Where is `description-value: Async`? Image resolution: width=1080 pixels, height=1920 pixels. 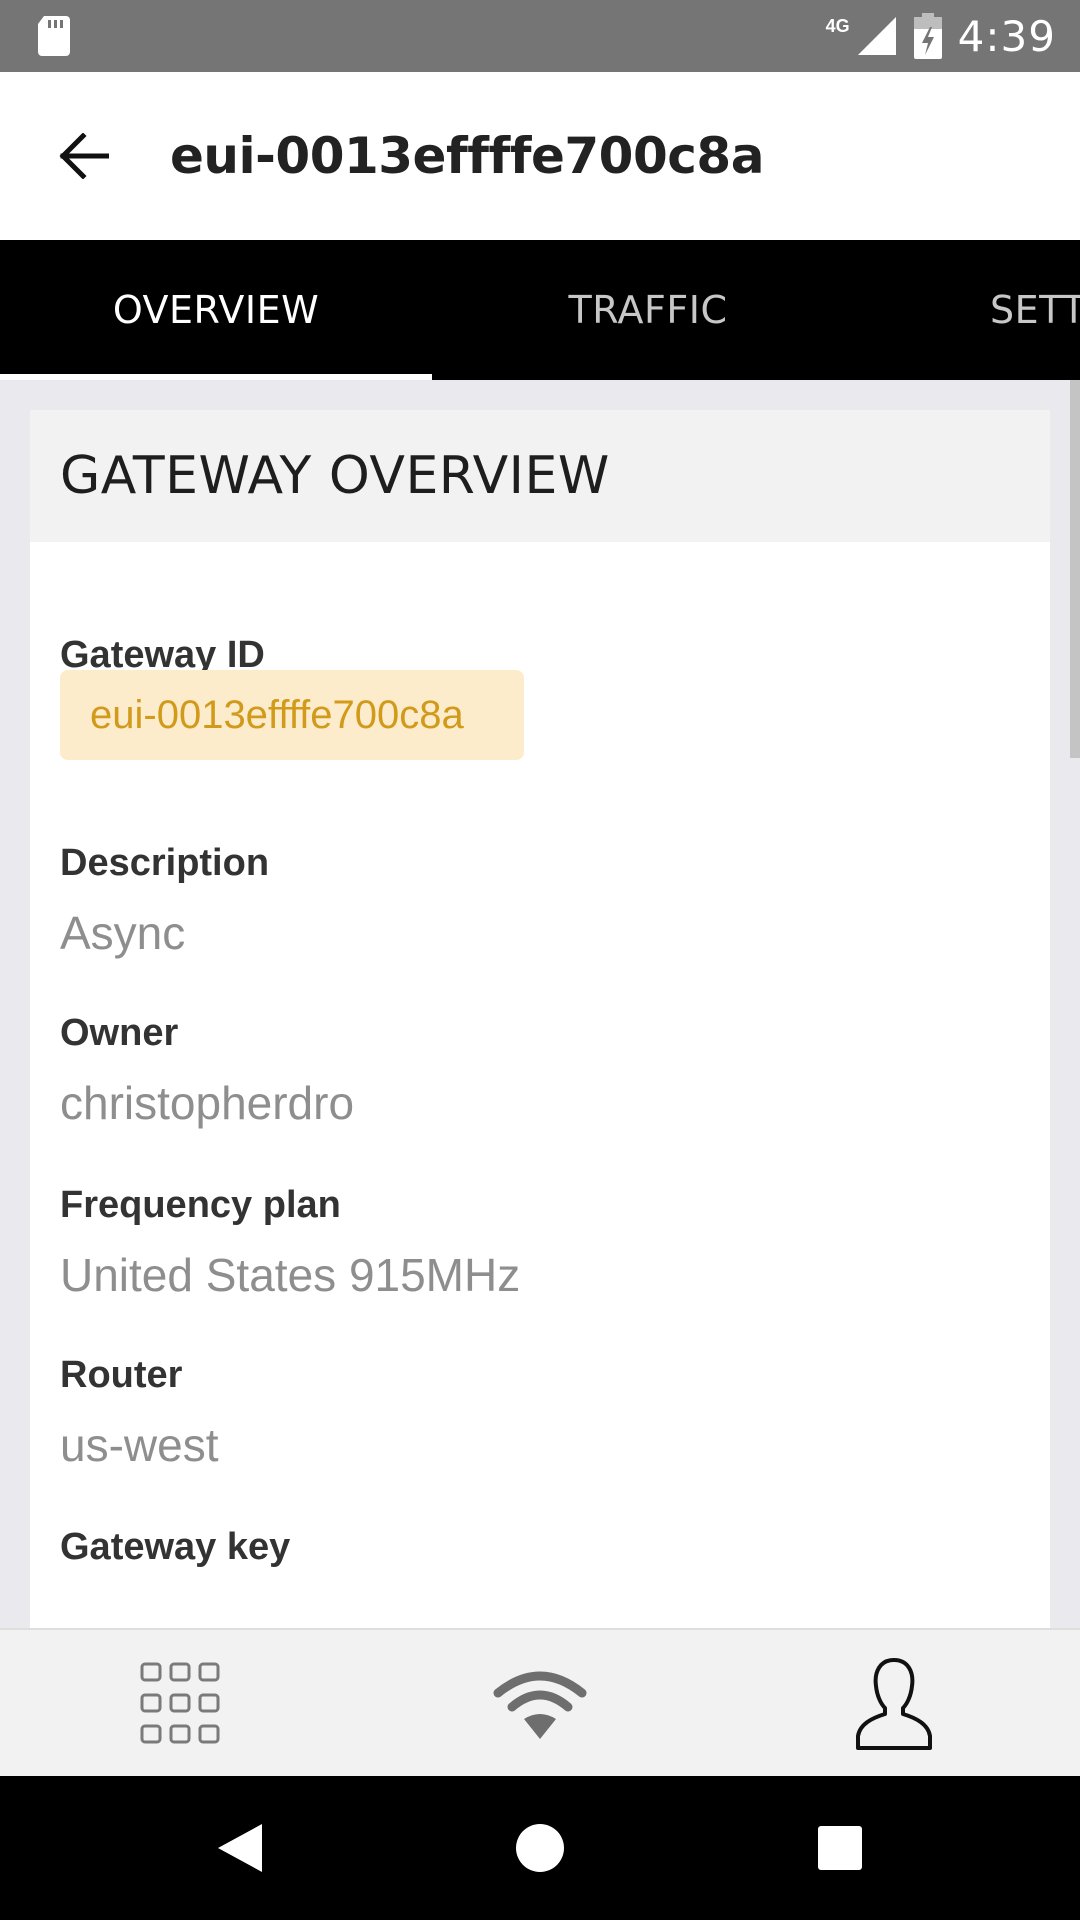 description-value: Async is located at coordinates (123, 933).